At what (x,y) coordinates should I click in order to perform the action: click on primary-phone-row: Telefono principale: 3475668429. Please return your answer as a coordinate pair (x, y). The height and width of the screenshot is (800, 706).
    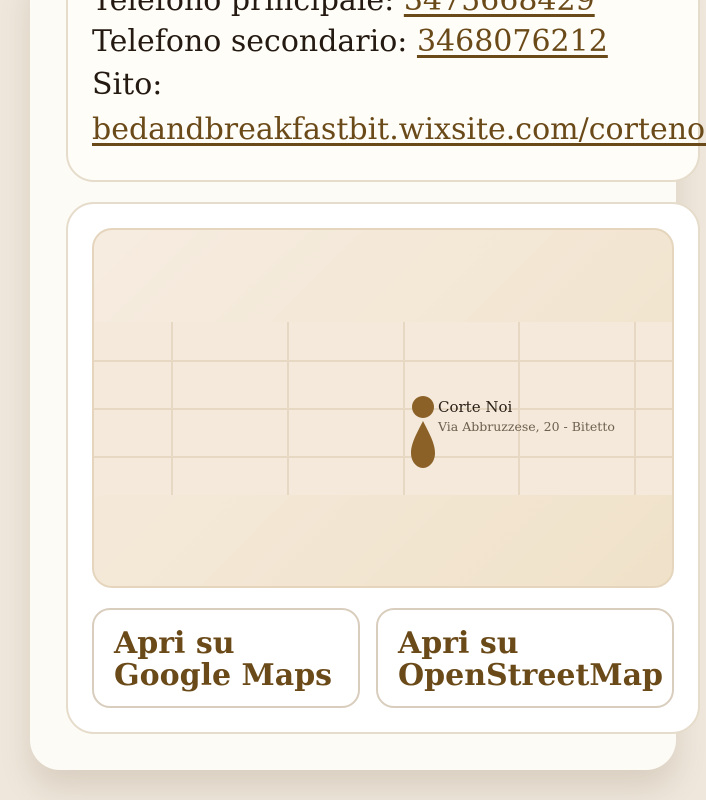
    Looking at the image, I should click on (343, 8).